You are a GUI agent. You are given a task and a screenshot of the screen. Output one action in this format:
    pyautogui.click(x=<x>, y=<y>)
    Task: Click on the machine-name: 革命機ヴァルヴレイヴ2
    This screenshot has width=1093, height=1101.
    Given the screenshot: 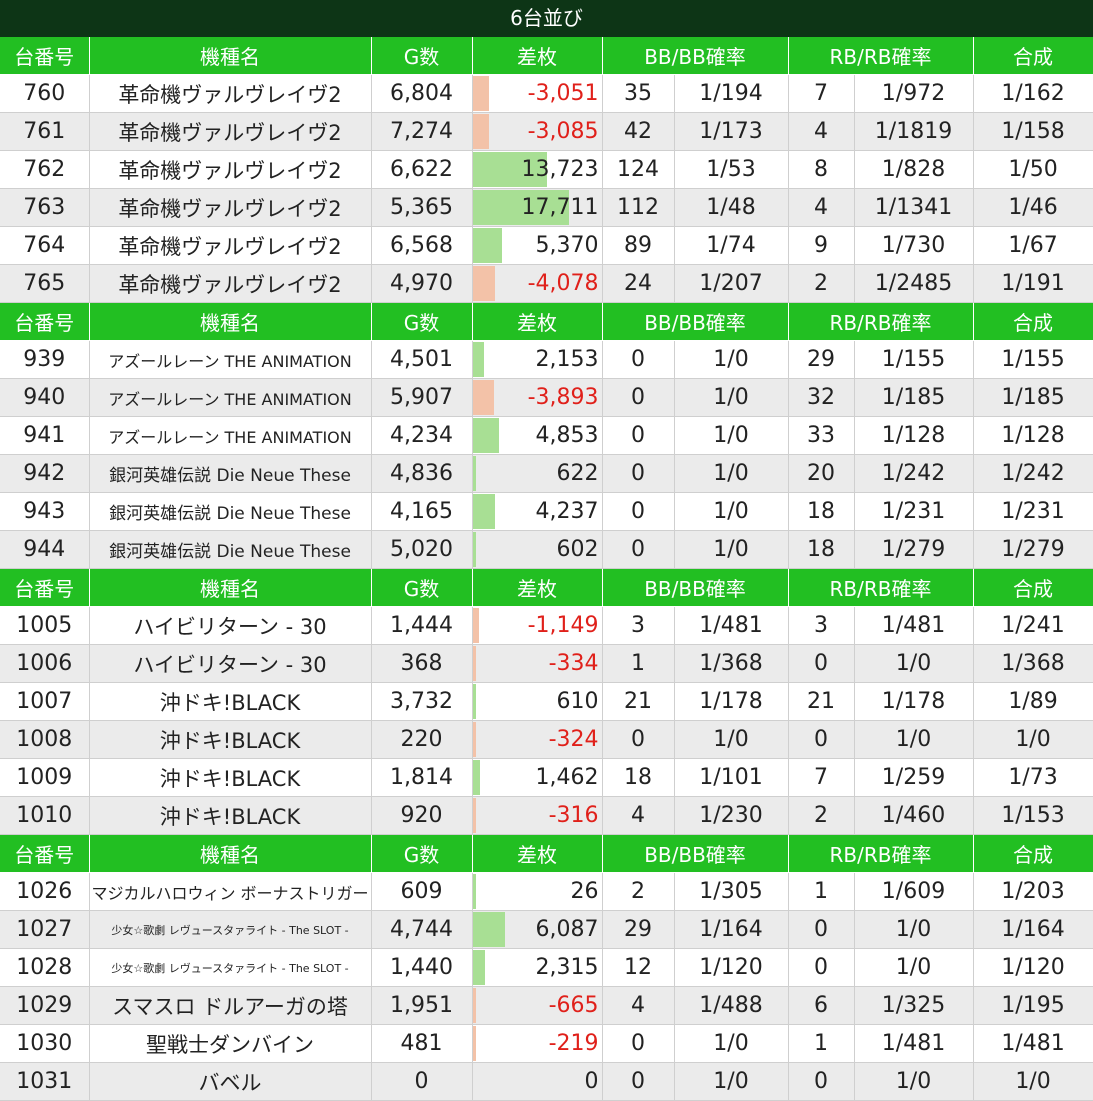 What is the action you would take?
    pyautogui.click(x=230, y=245)
    